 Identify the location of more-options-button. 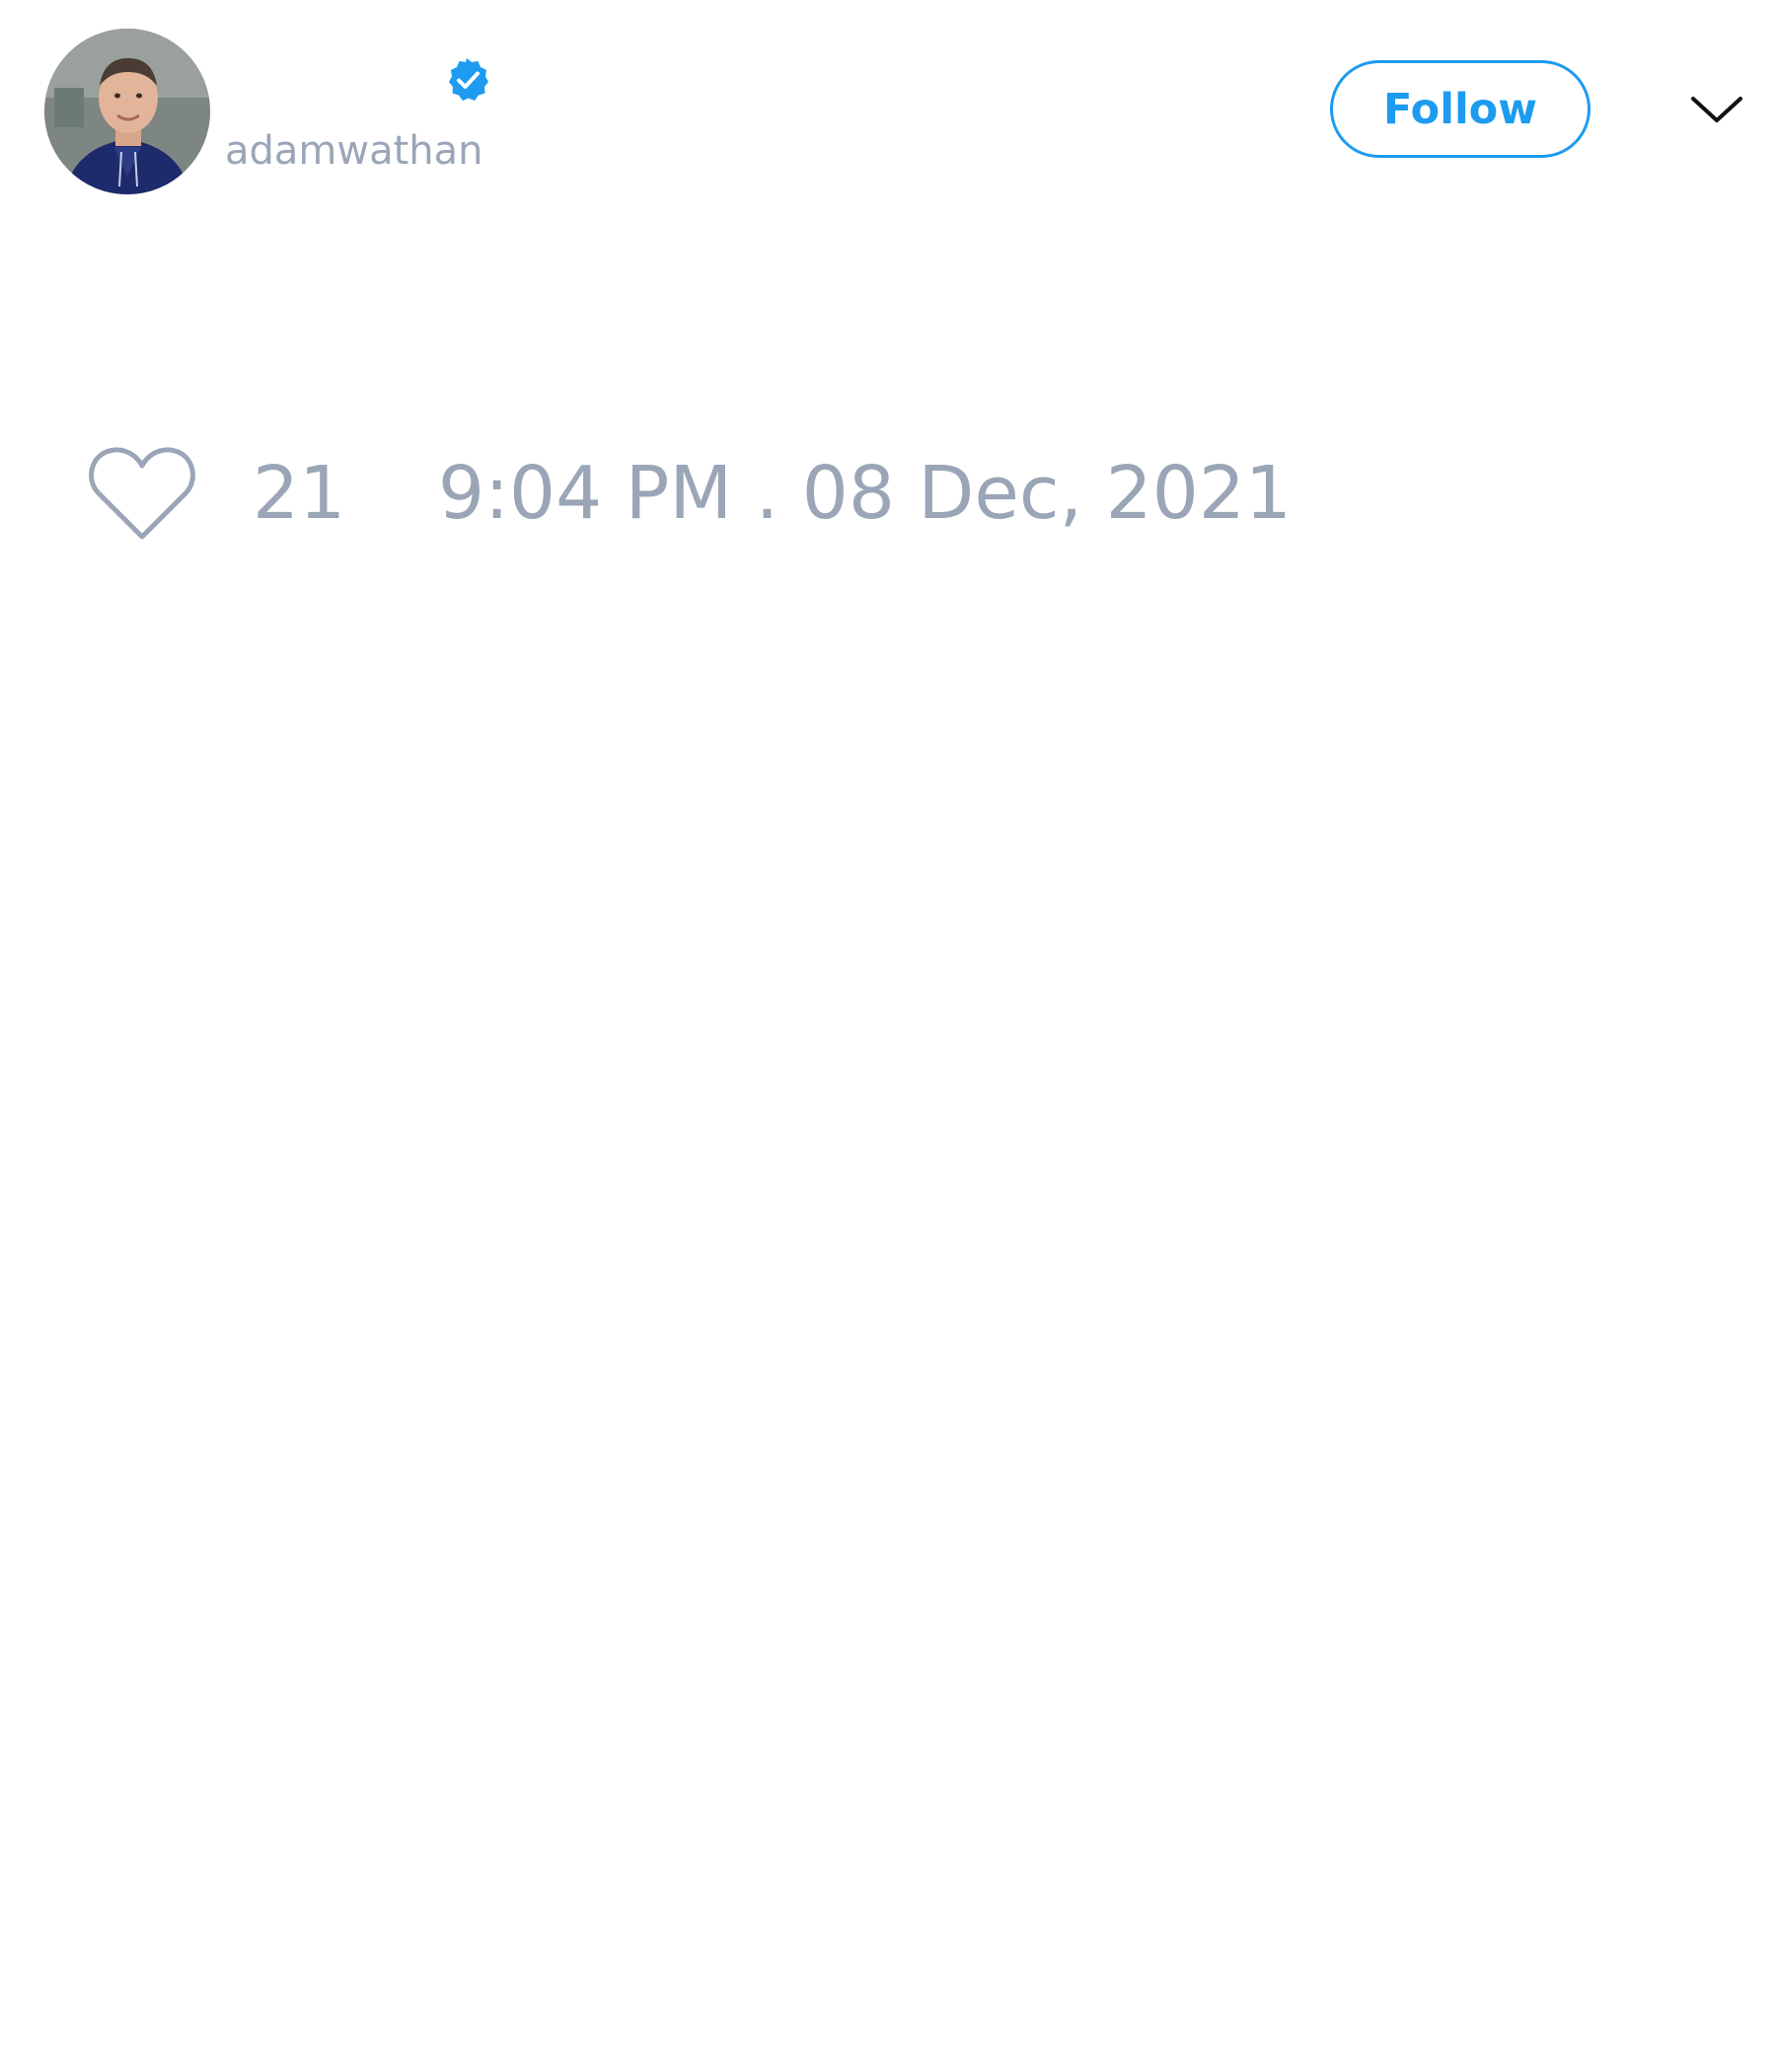
(1717, 111).